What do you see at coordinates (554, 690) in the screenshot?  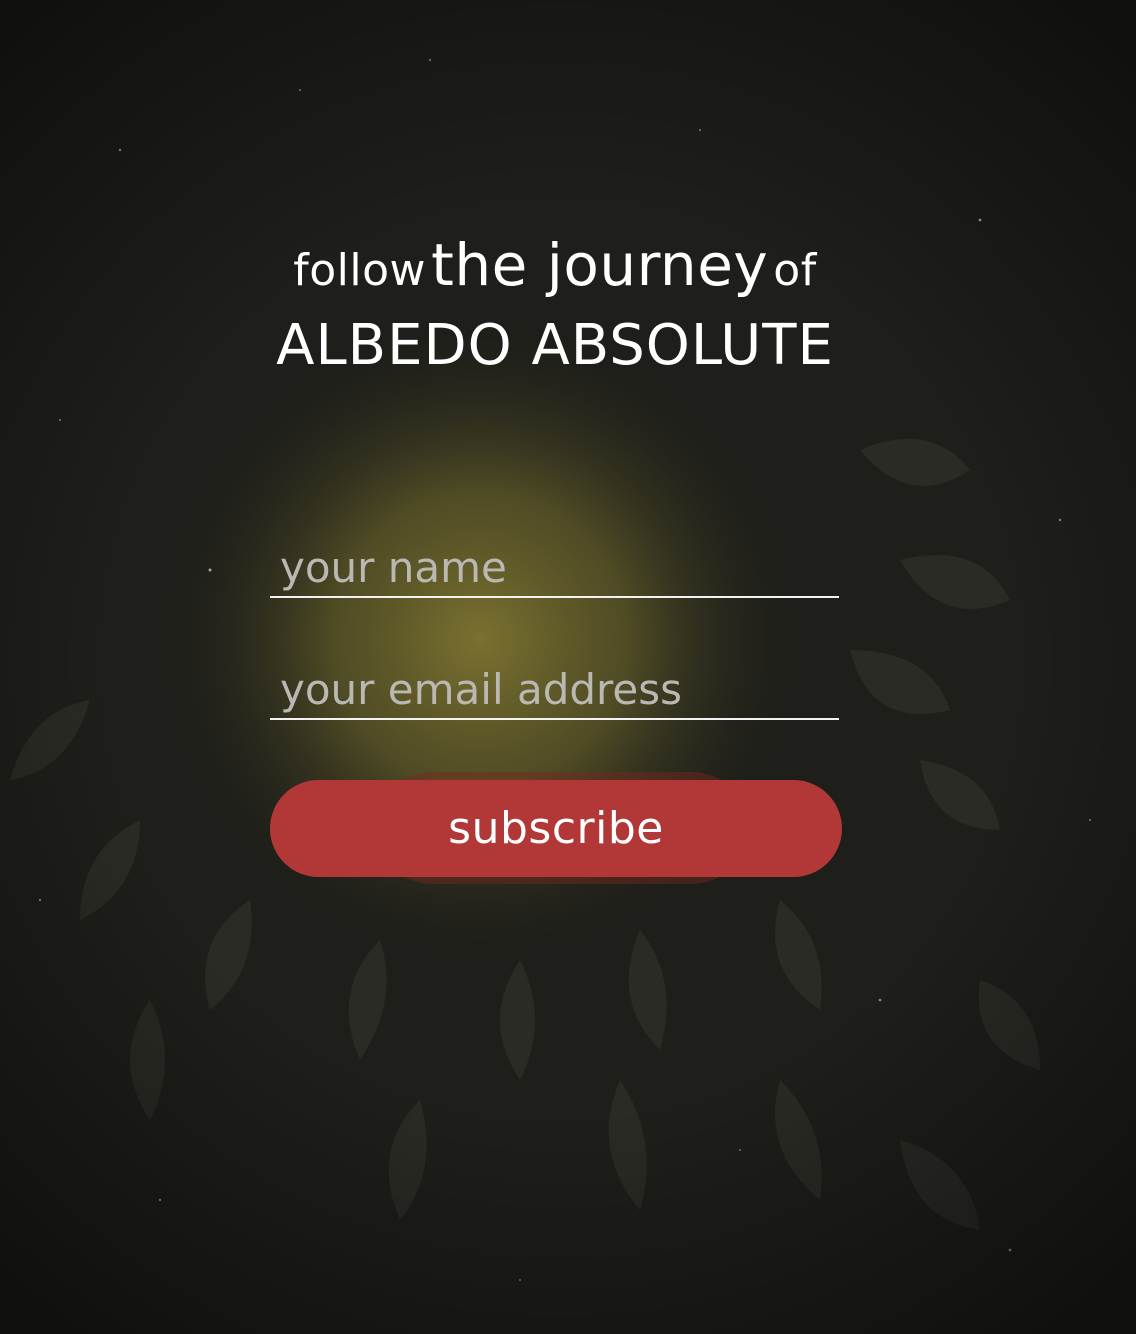 I see `email-input` at bounding box center [554, 690].